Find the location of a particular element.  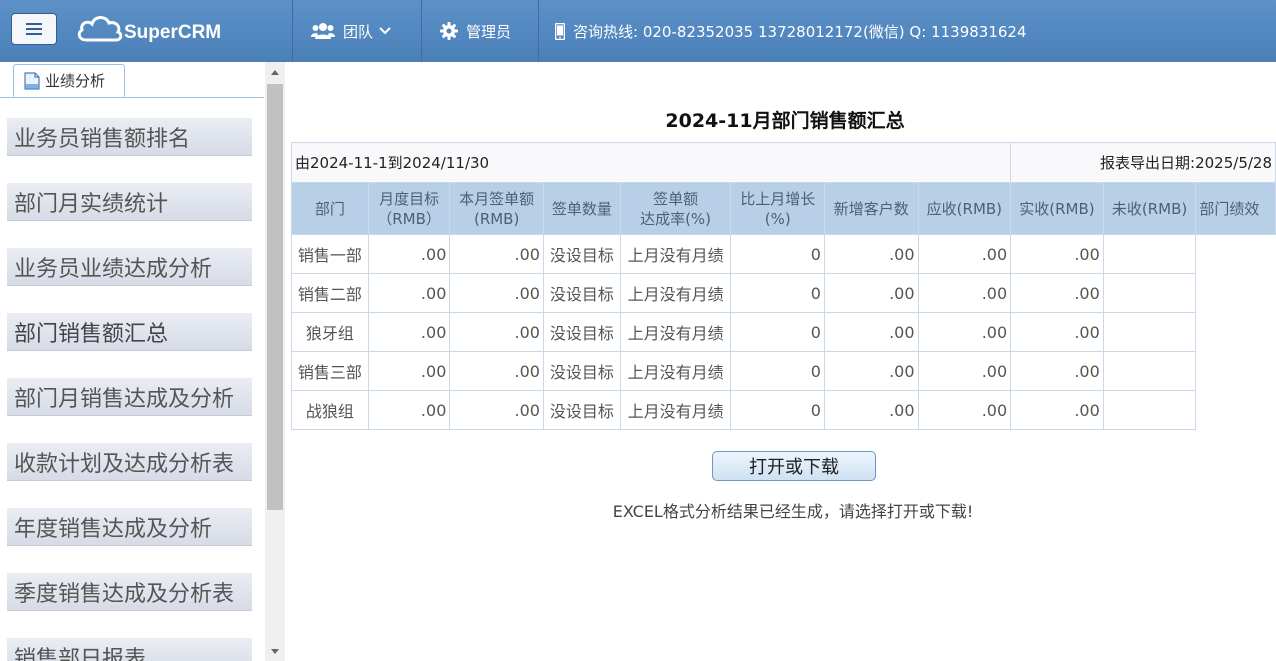

table-info-row: 由2024-11-1到2024/11/30 报表导出日期:2025/5/28 is located at coordinates (783, 162).